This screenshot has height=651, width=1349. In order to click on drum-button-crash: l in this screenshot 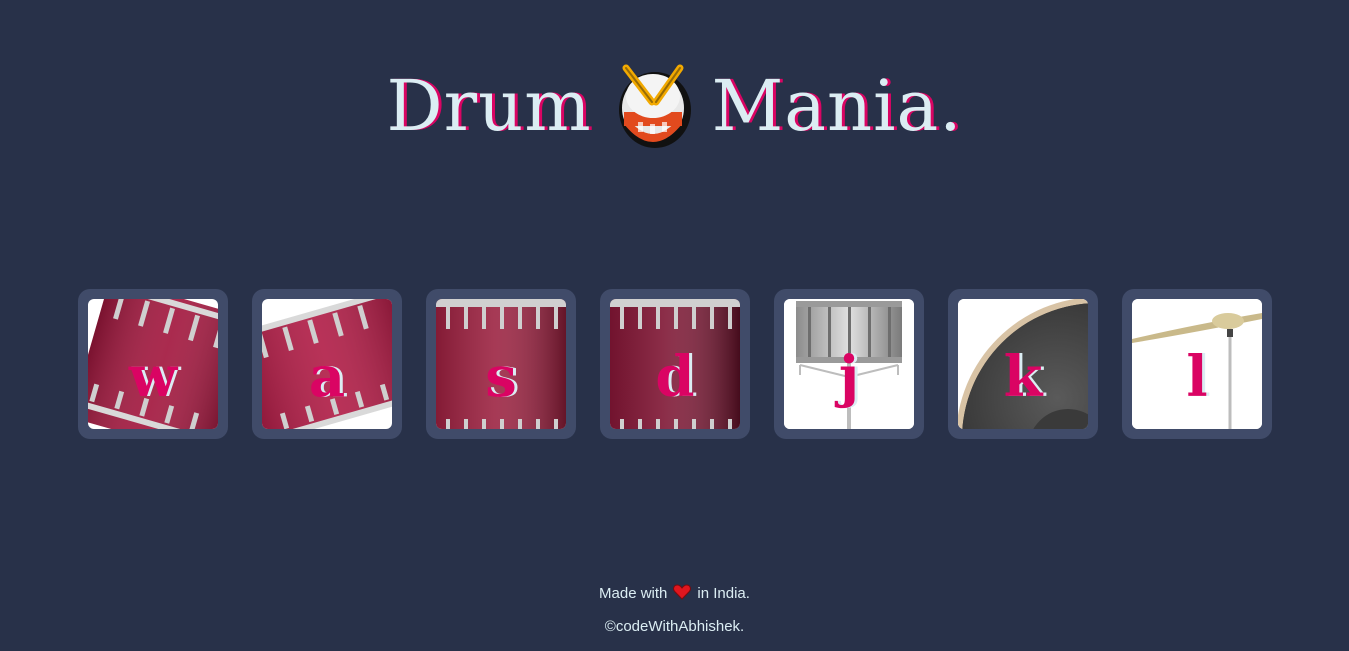, I will do `click(1197, 364)`.